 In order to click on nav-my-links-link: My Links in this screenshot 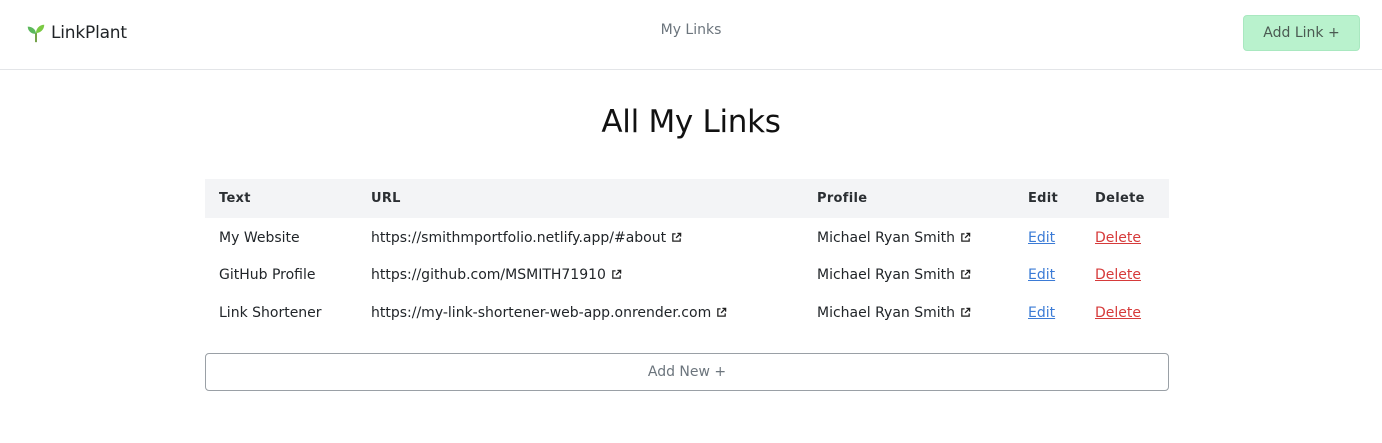, I will do `click(691, 30)`.